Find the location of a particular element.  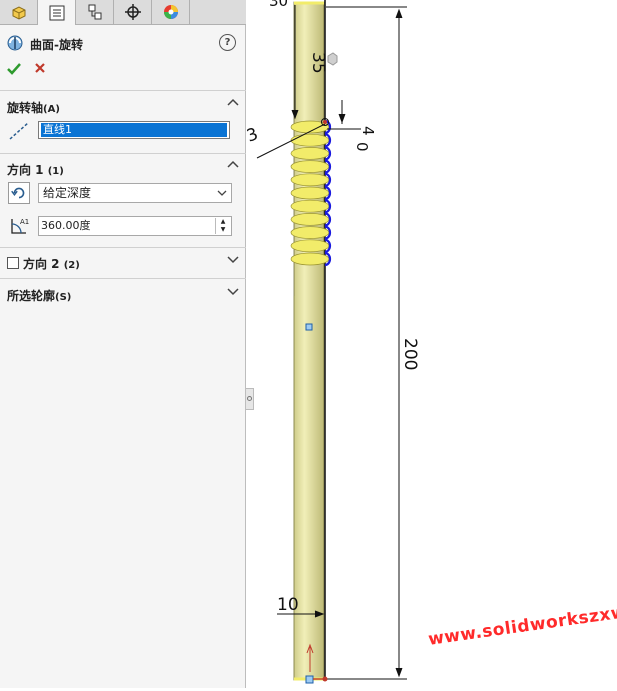

axis-line-icon is located at coordinates (19, 131).